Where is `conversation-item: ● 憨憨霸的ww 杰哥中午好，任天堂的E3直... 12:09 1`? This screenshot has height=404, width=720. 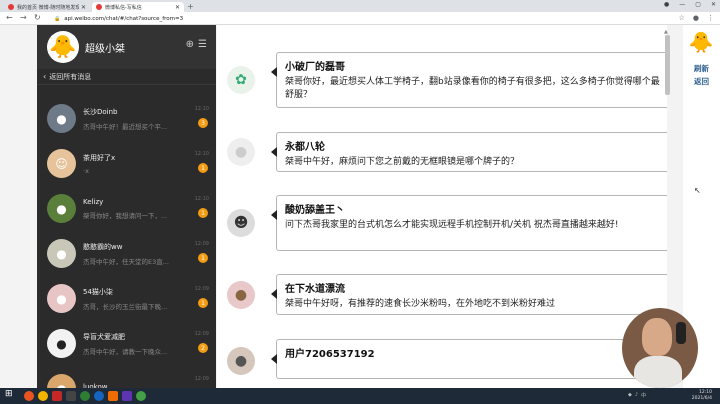 conversation-item: ● 憨憨霸的ww 杰哥中午好，任天堂的E3直... 12:09 1 is located at coordinates (126, 253).